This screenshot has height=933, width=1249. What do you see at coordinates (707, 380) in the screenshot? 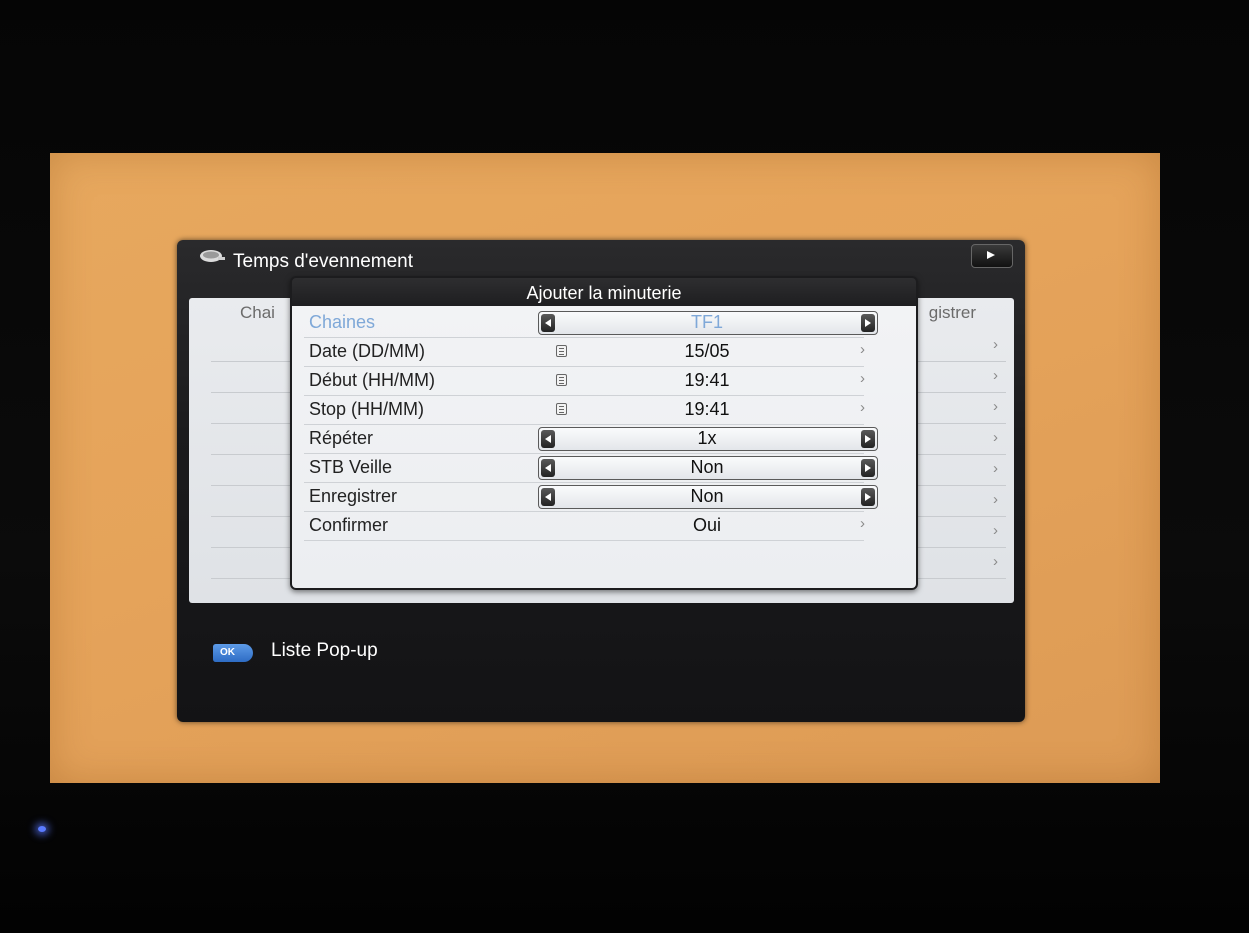
I see `value-start-time: 19:41` at bounding box center [707, 380].